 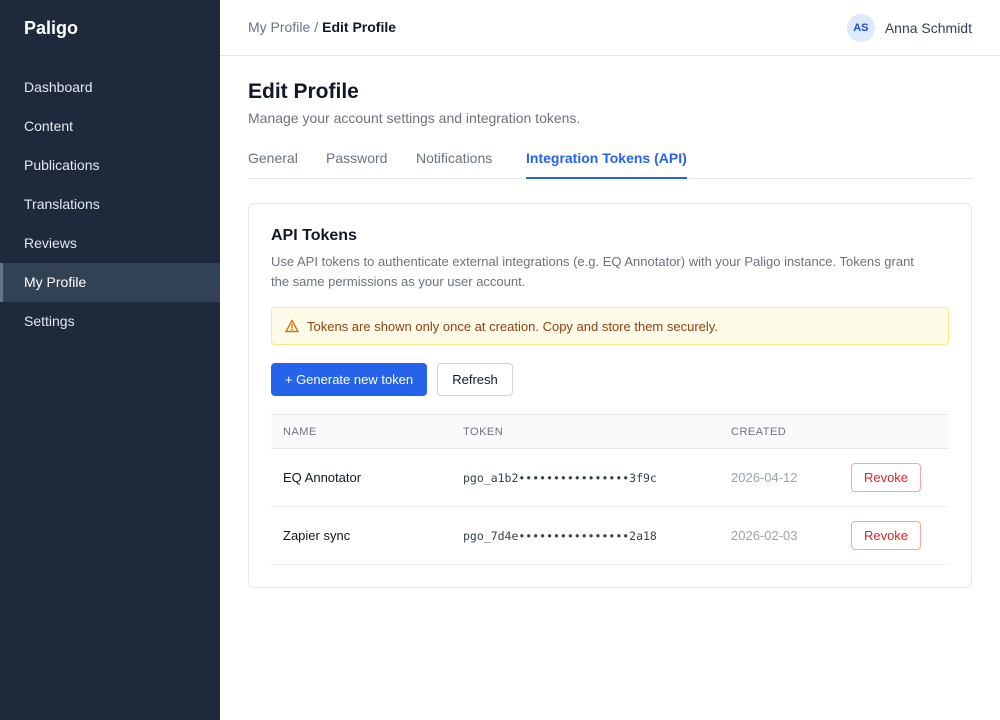 I want to click on token-name: EQ Annotator, so click(x=322, y=477).